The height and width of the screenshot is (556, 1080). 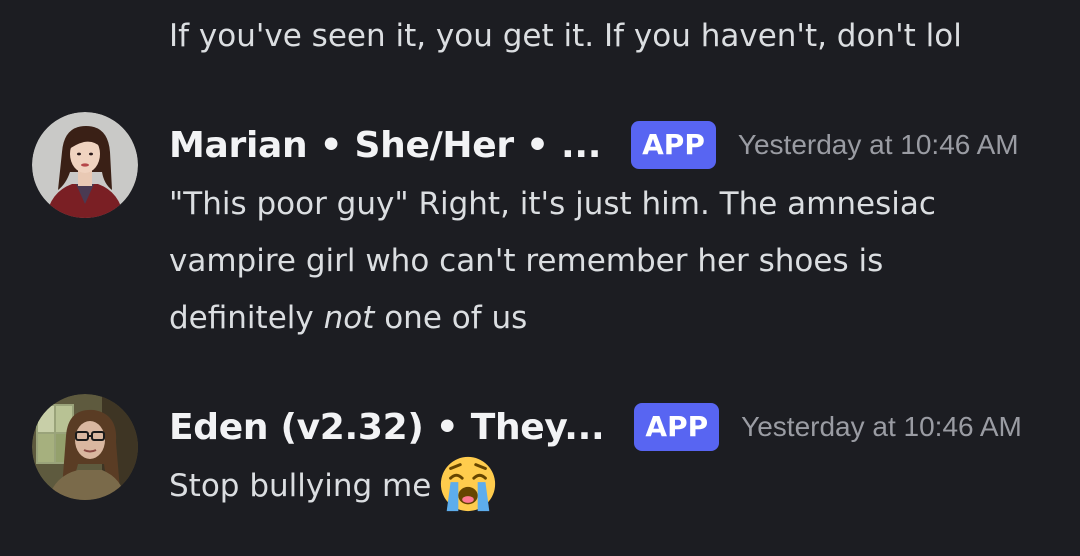 I want to click on message-text: Stop bullying me, so click(x=300, y=486).